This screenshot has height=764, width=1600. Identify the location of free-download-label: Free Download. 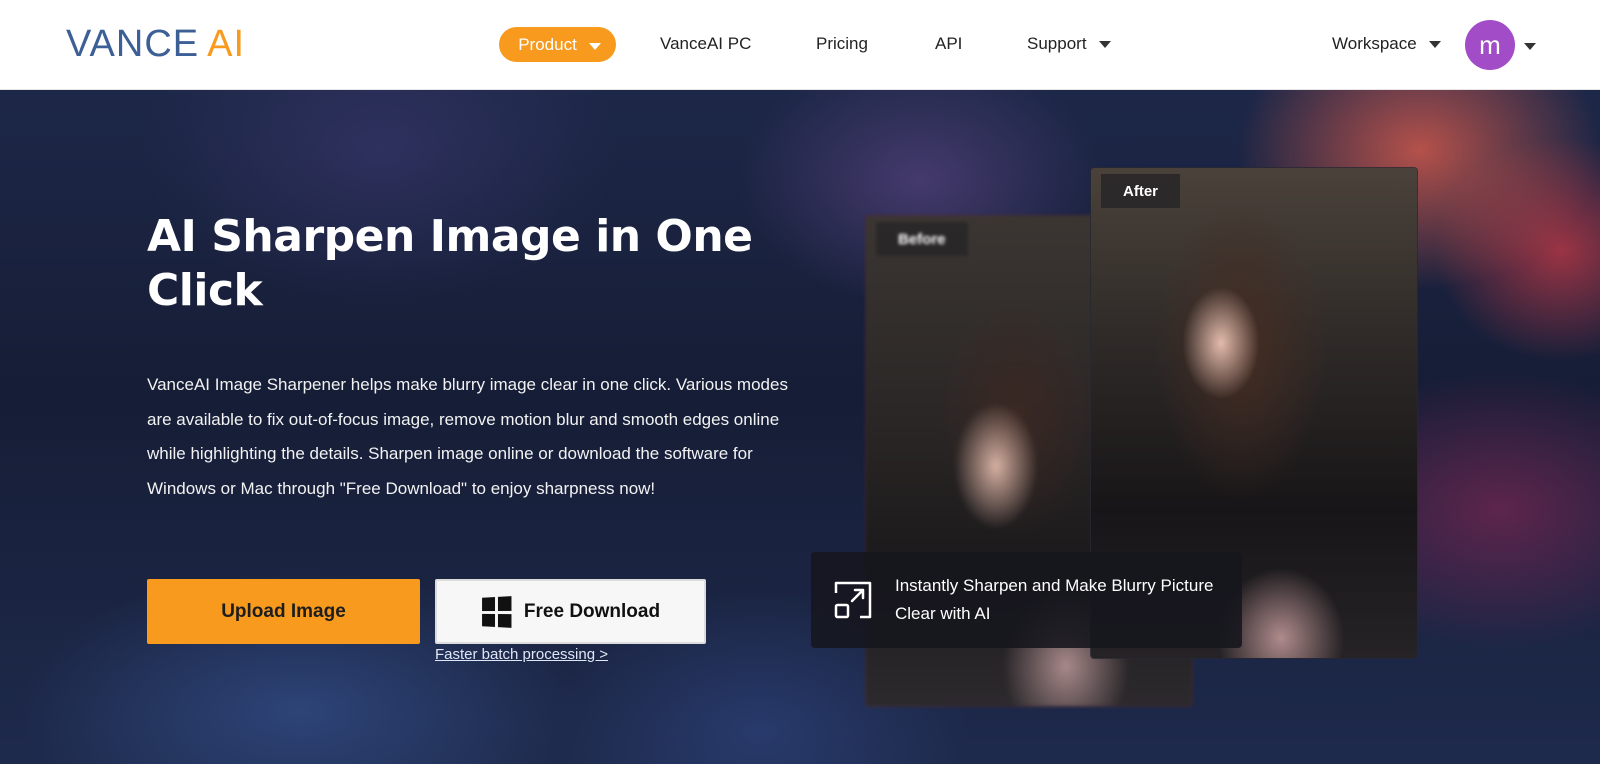
(592, 611).